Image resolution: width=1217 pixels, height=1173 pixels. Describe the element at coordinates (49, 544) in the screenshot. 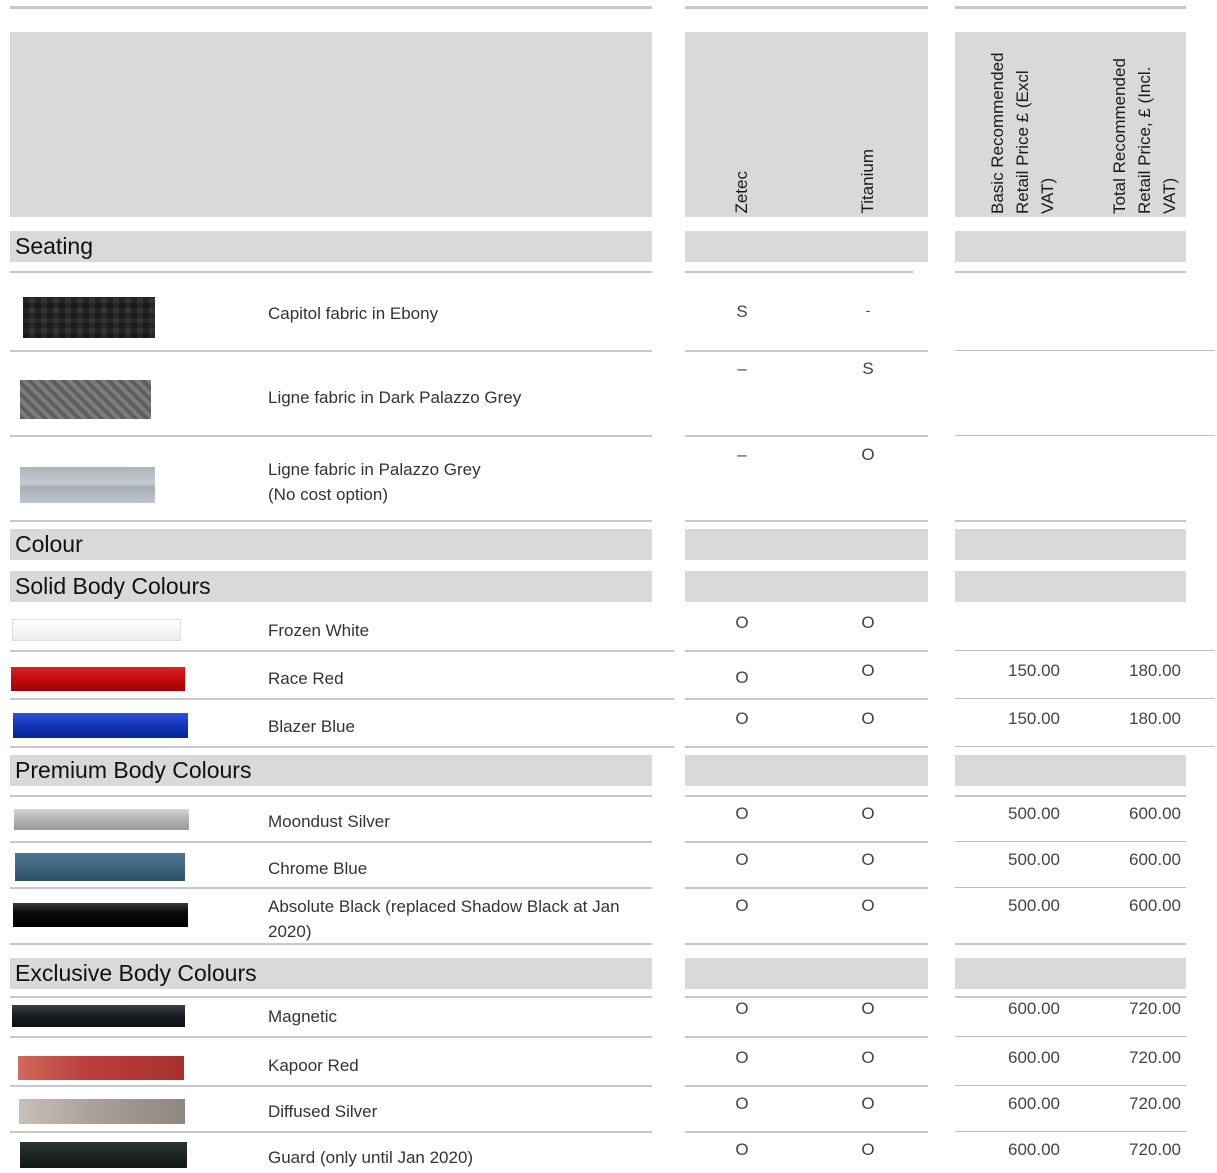

I see `section-title-colour: Colour` at that location.